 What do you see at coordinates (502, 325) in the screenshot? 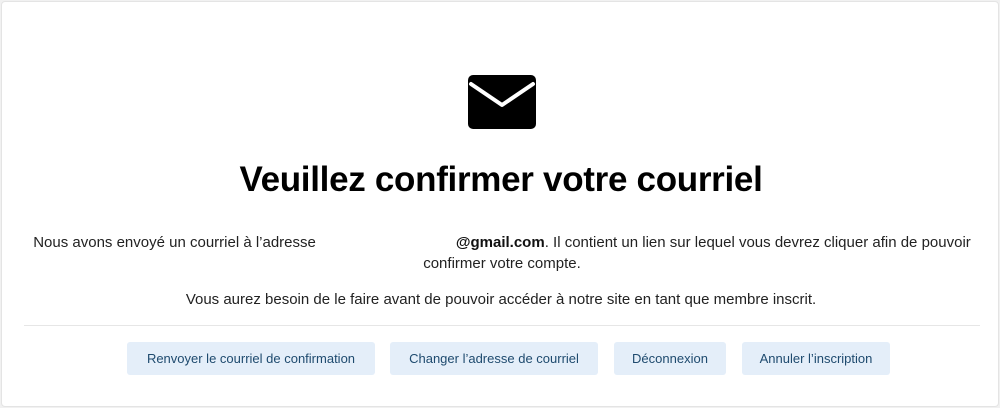
I see `divider` at bounding box center [502, 325].